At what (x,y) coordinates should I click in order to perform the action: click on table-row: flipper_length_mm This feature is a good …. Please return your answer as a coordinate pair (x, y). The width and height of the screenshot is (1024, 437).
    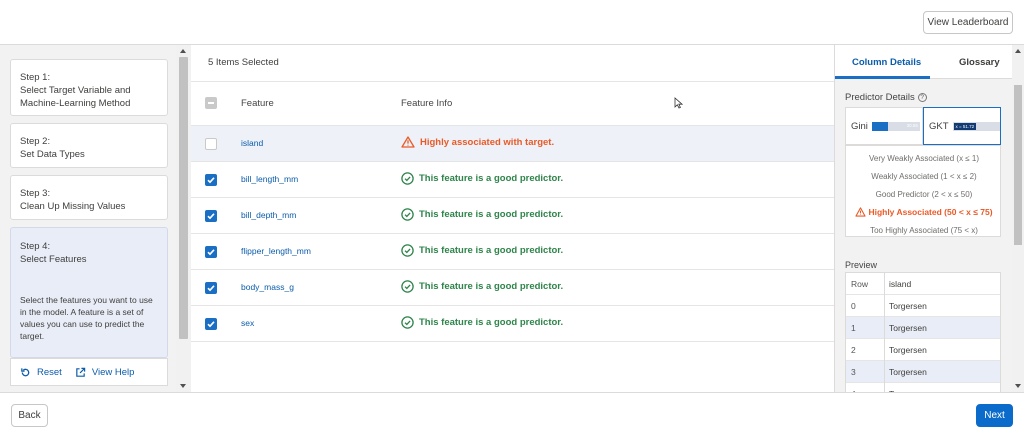
    Looking at the image, I should click on (512, 252).